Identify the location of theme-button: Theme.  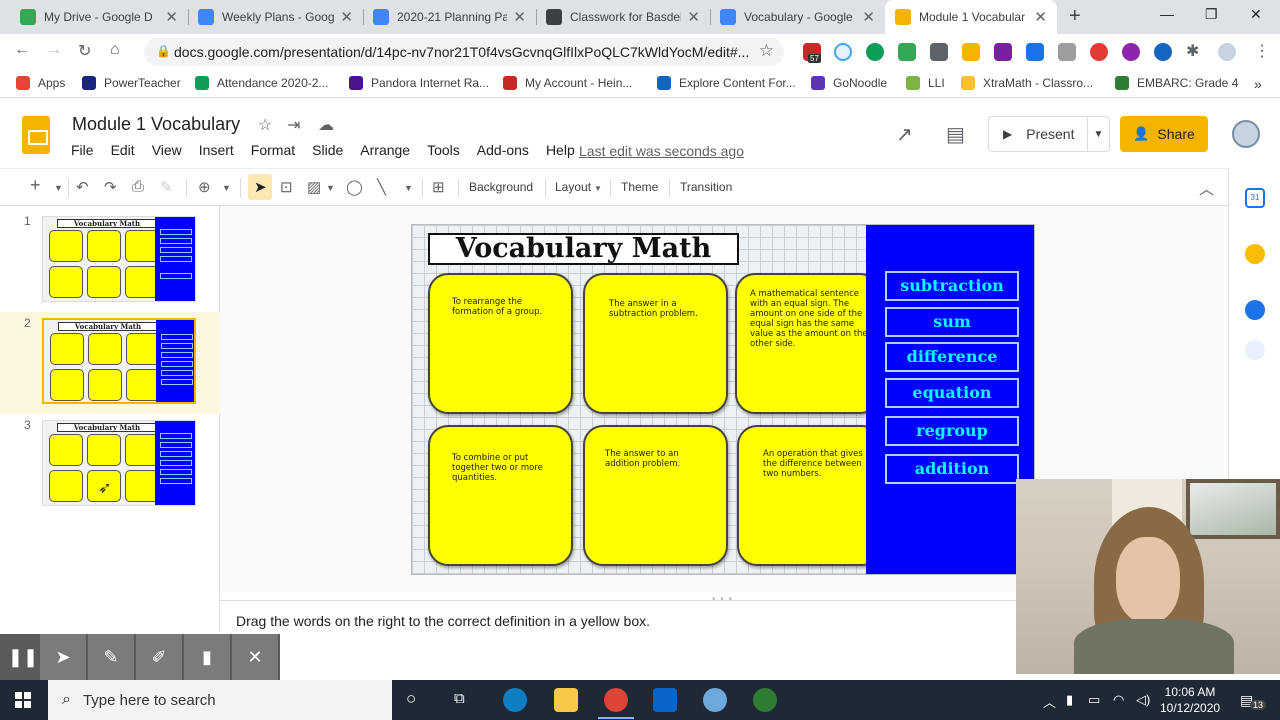
(639, 187).